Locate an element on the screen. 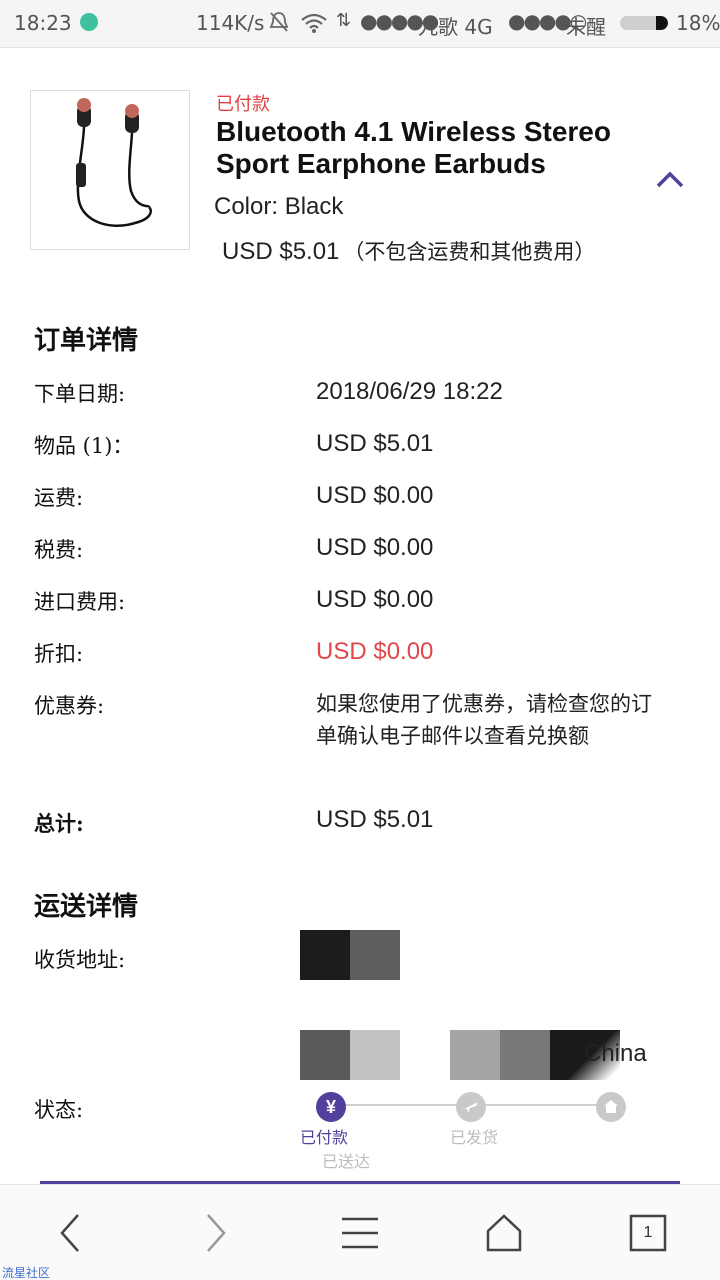 The width and height of the screenshot is (720, 1280). tabs-count: 1 is located at coordinates (648, 1232).